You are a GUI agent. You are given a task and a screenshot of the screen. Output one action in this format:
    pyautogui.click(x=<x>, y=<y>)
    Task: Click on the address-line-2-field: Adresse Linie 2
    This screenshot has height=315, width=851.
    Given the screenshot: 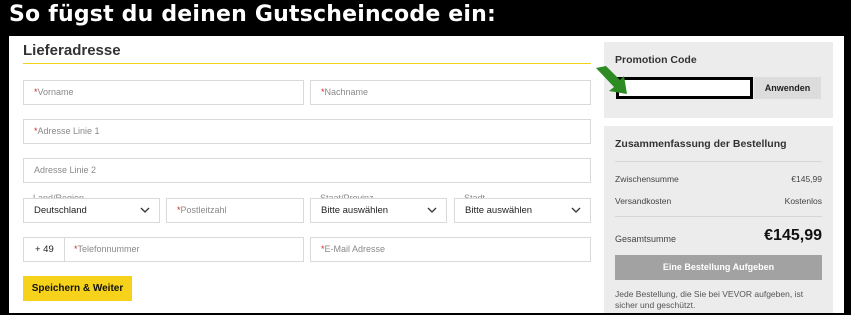 What is the action you would take?
    pyautogui.click(x=307, y=170)
    